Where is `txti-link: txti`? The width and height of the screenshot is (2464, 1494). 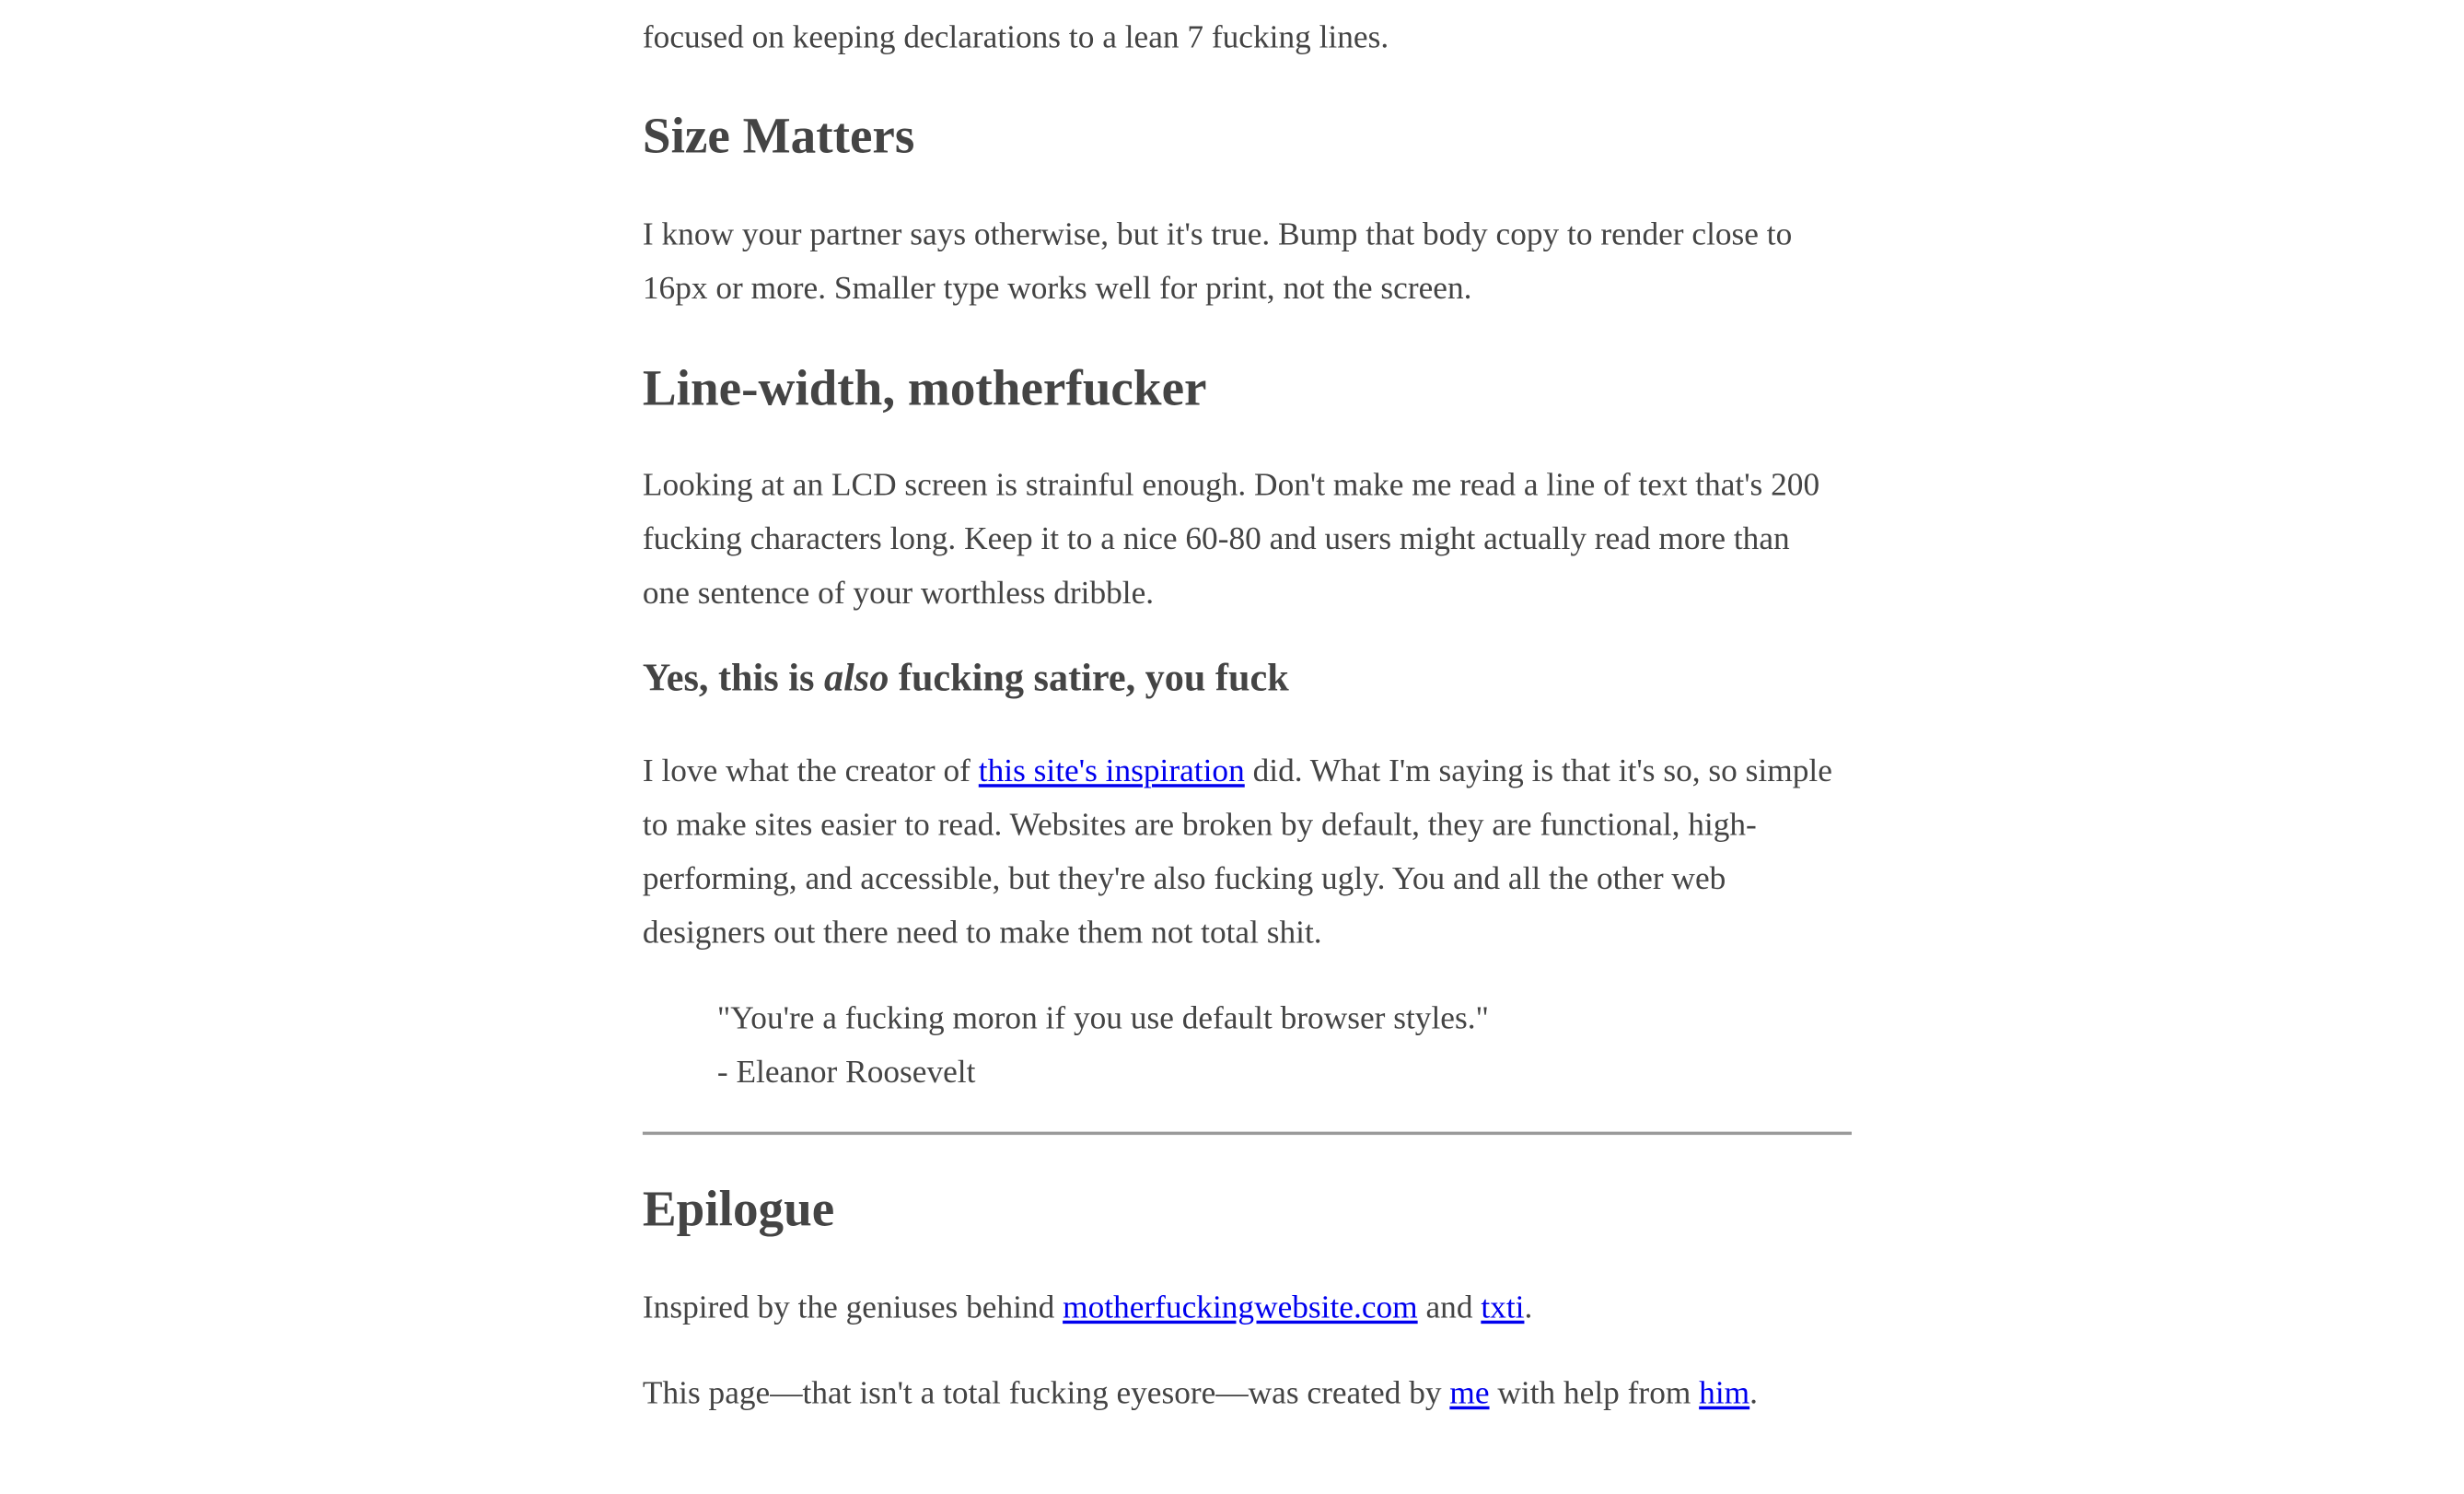
txti-link: txti is located at coordinates (1502, 1307).